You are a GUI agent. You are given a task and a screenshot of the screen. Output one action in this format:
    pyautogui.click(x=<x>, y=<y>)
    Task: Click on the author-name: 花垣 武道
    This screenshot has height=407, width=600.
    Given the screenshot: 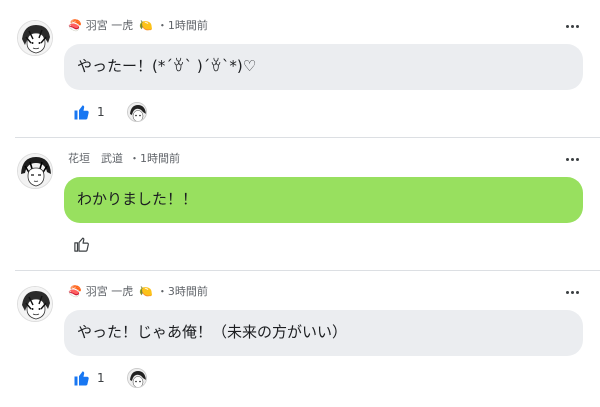 What is the action you would take?
    pyautogui.click(x=95, y=159)
    